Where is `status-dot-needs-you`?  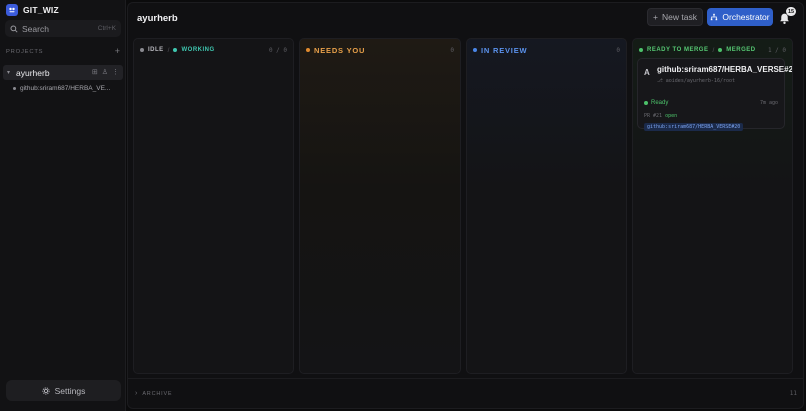 status-dot-needs-you is located at coordinates (308, 50).